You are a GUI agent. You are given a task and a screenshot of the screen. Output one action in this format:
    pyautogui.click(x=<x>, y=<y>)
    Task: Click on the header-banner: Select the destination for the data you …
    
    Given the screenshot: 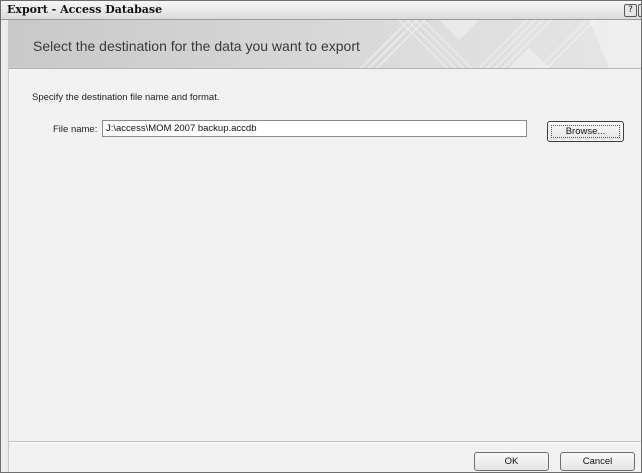 What is the action you would take?
    pyautogui.click(x=325, y=44)
    